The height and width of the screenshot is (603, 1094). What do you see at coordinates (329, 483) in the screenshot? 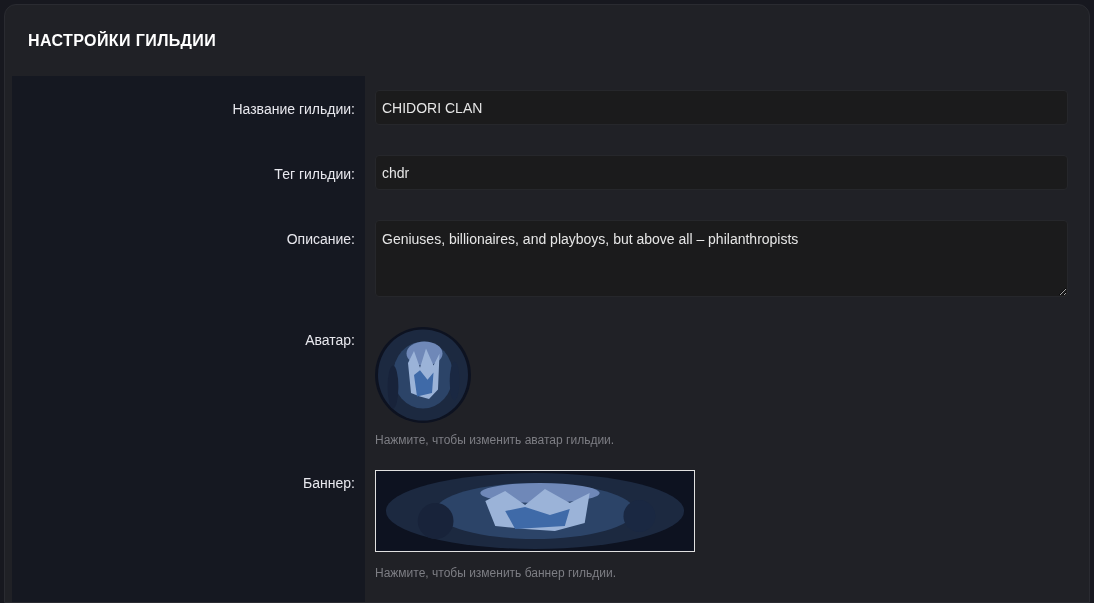
I see `field-label: Баннер:` at bounding box center [329, 483].